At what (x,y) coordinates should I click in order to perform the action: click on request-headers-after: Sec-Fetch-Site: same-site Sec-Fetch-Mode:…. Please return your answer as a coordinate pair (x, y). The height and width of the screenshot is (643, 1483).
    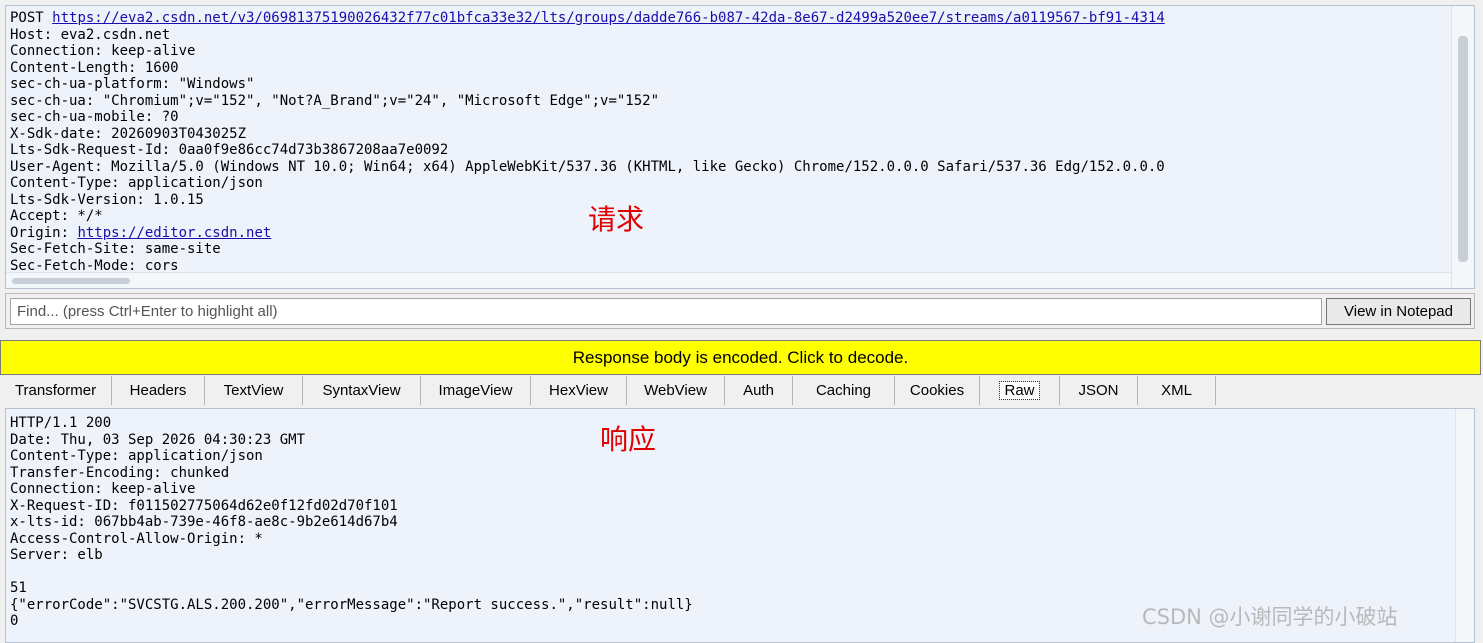
    Looking at the image, I should click on (729, 257).